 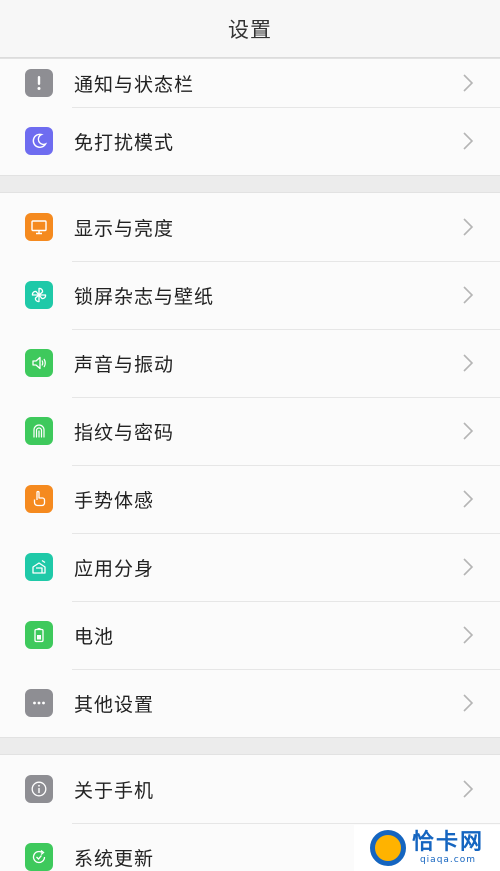 I want to click on setting-item-gestures: 手势体感, so click(x=250, y=499).